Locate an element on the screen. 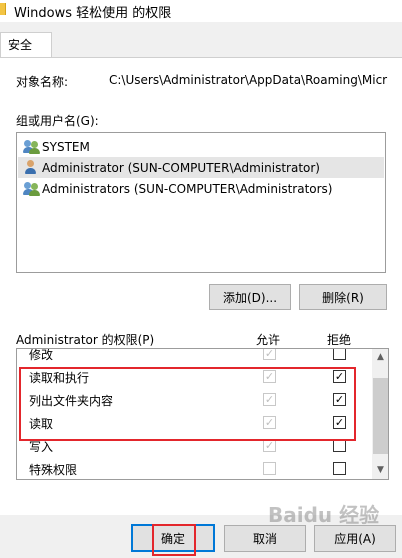 This screenshot has height=558, width=402. scroll-thumb is located at coordinates (380, 416).